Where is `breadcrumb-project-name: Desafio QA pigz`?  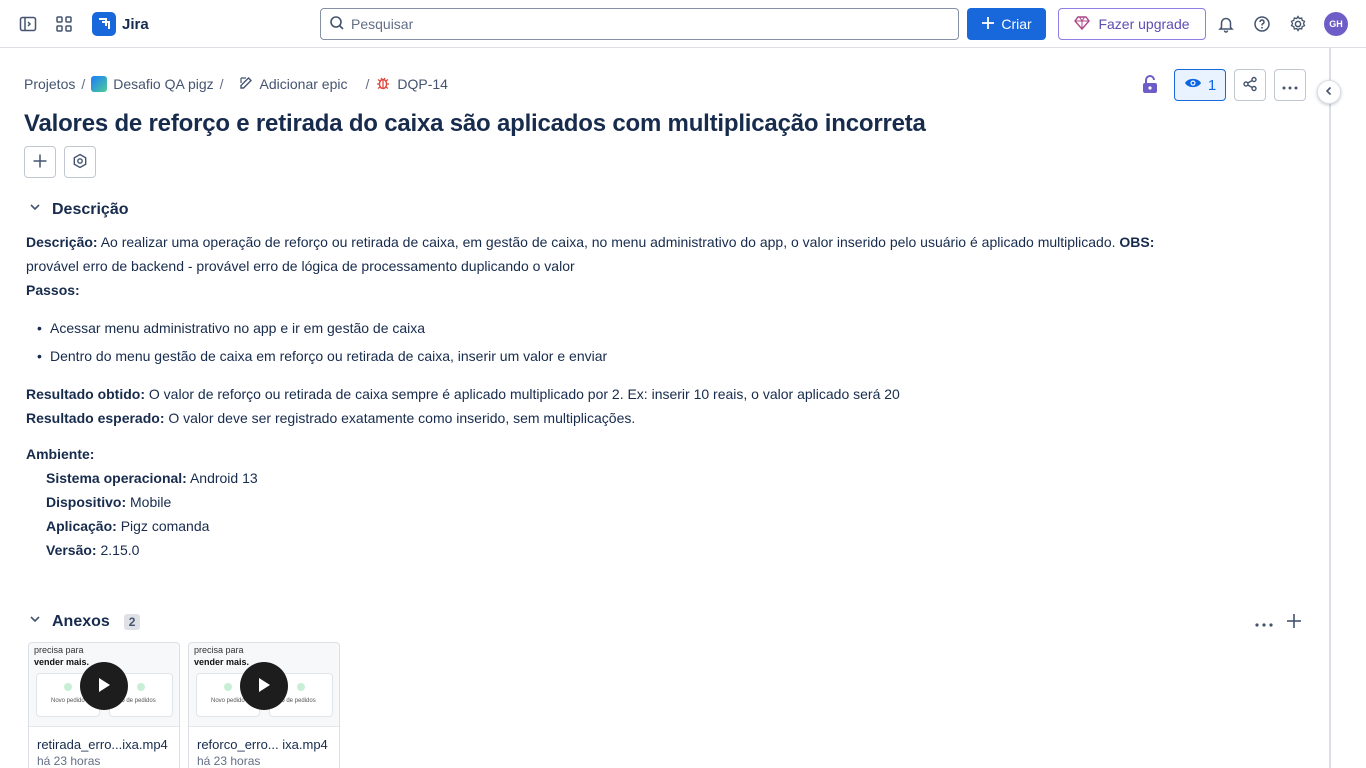
breadcrumb-project-name: Desafio QA pigz is located at coordinates (163, 84).